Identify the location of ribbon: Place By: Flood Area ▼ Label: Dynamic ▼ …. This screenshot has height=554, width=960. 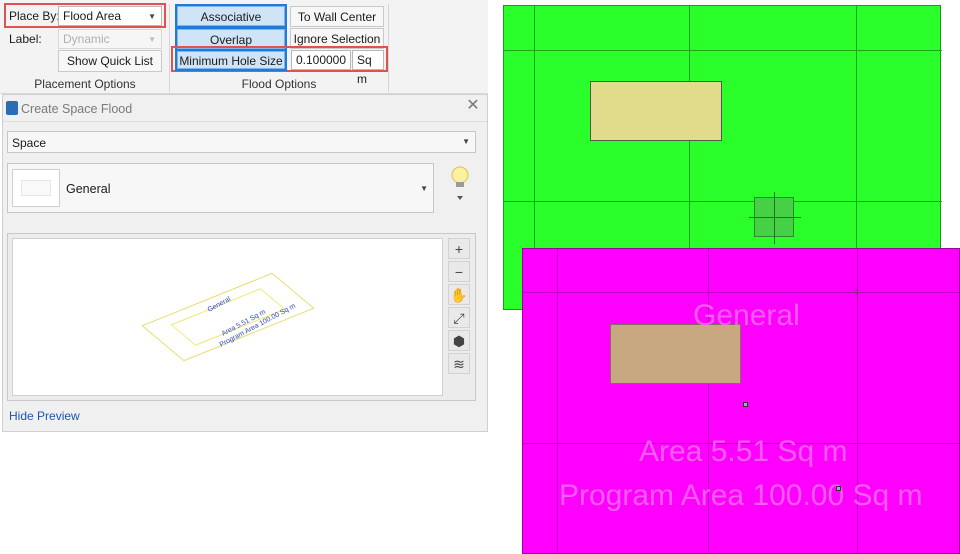
(245, 47).